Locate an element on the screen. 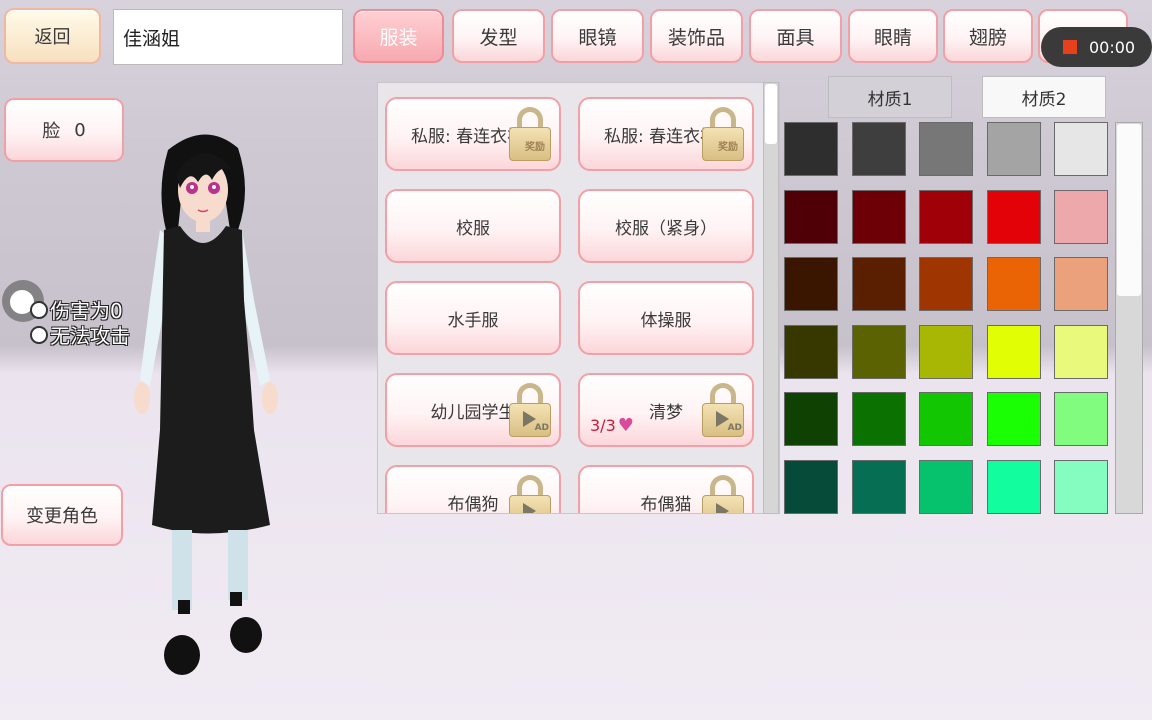 The height and width of the screenshot is (720, 1152). outfit-item: 布偶猫 AD is located at coordinates (666, 489).